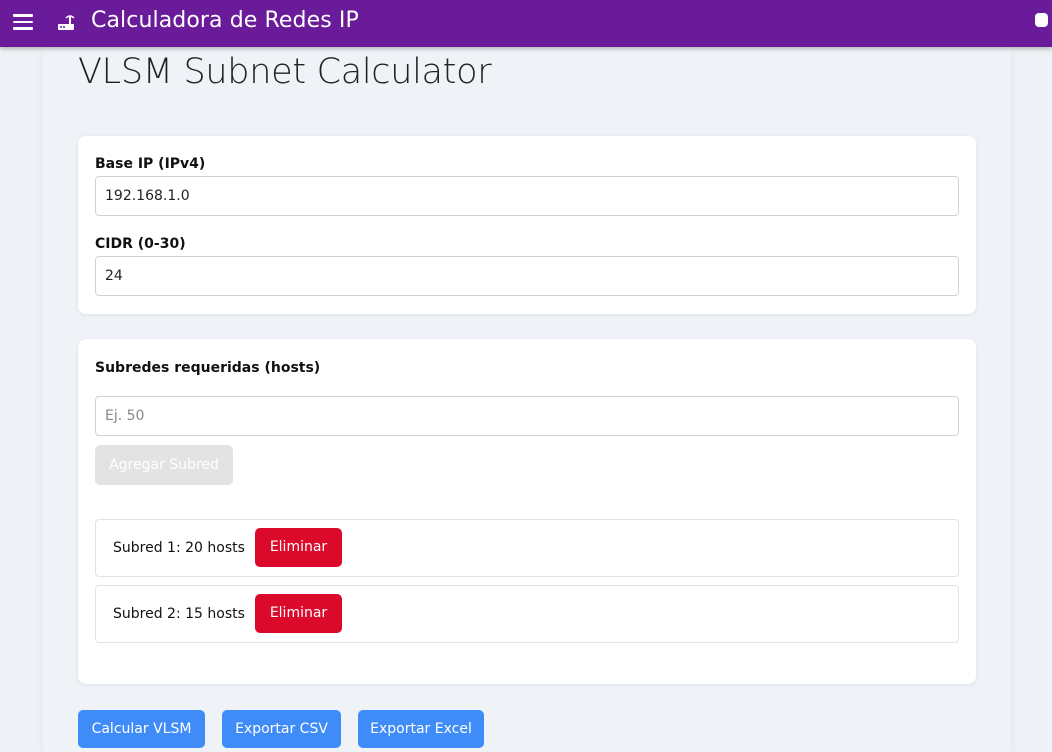 This screenshot has height=752, width=1052. Describe the element at coordinates (1041, 20) in the screenshot. I see `window-control-icon` at that location.